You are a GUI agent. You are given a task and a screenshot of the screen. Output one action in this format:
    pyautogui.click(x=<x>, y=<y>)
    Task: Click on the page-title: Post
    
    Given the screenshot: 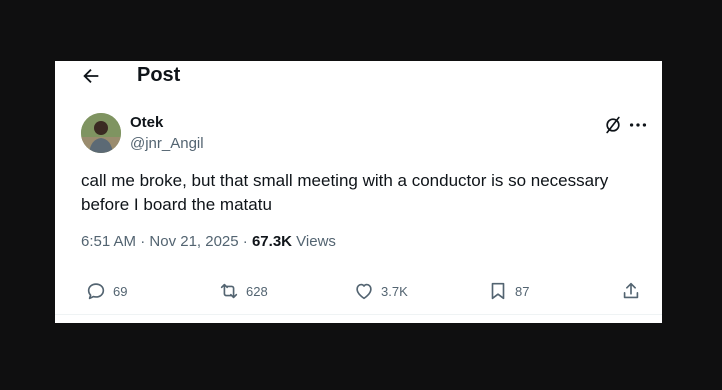 What is the action you would take?
    pyautogui.click(x=159, y=75)
    